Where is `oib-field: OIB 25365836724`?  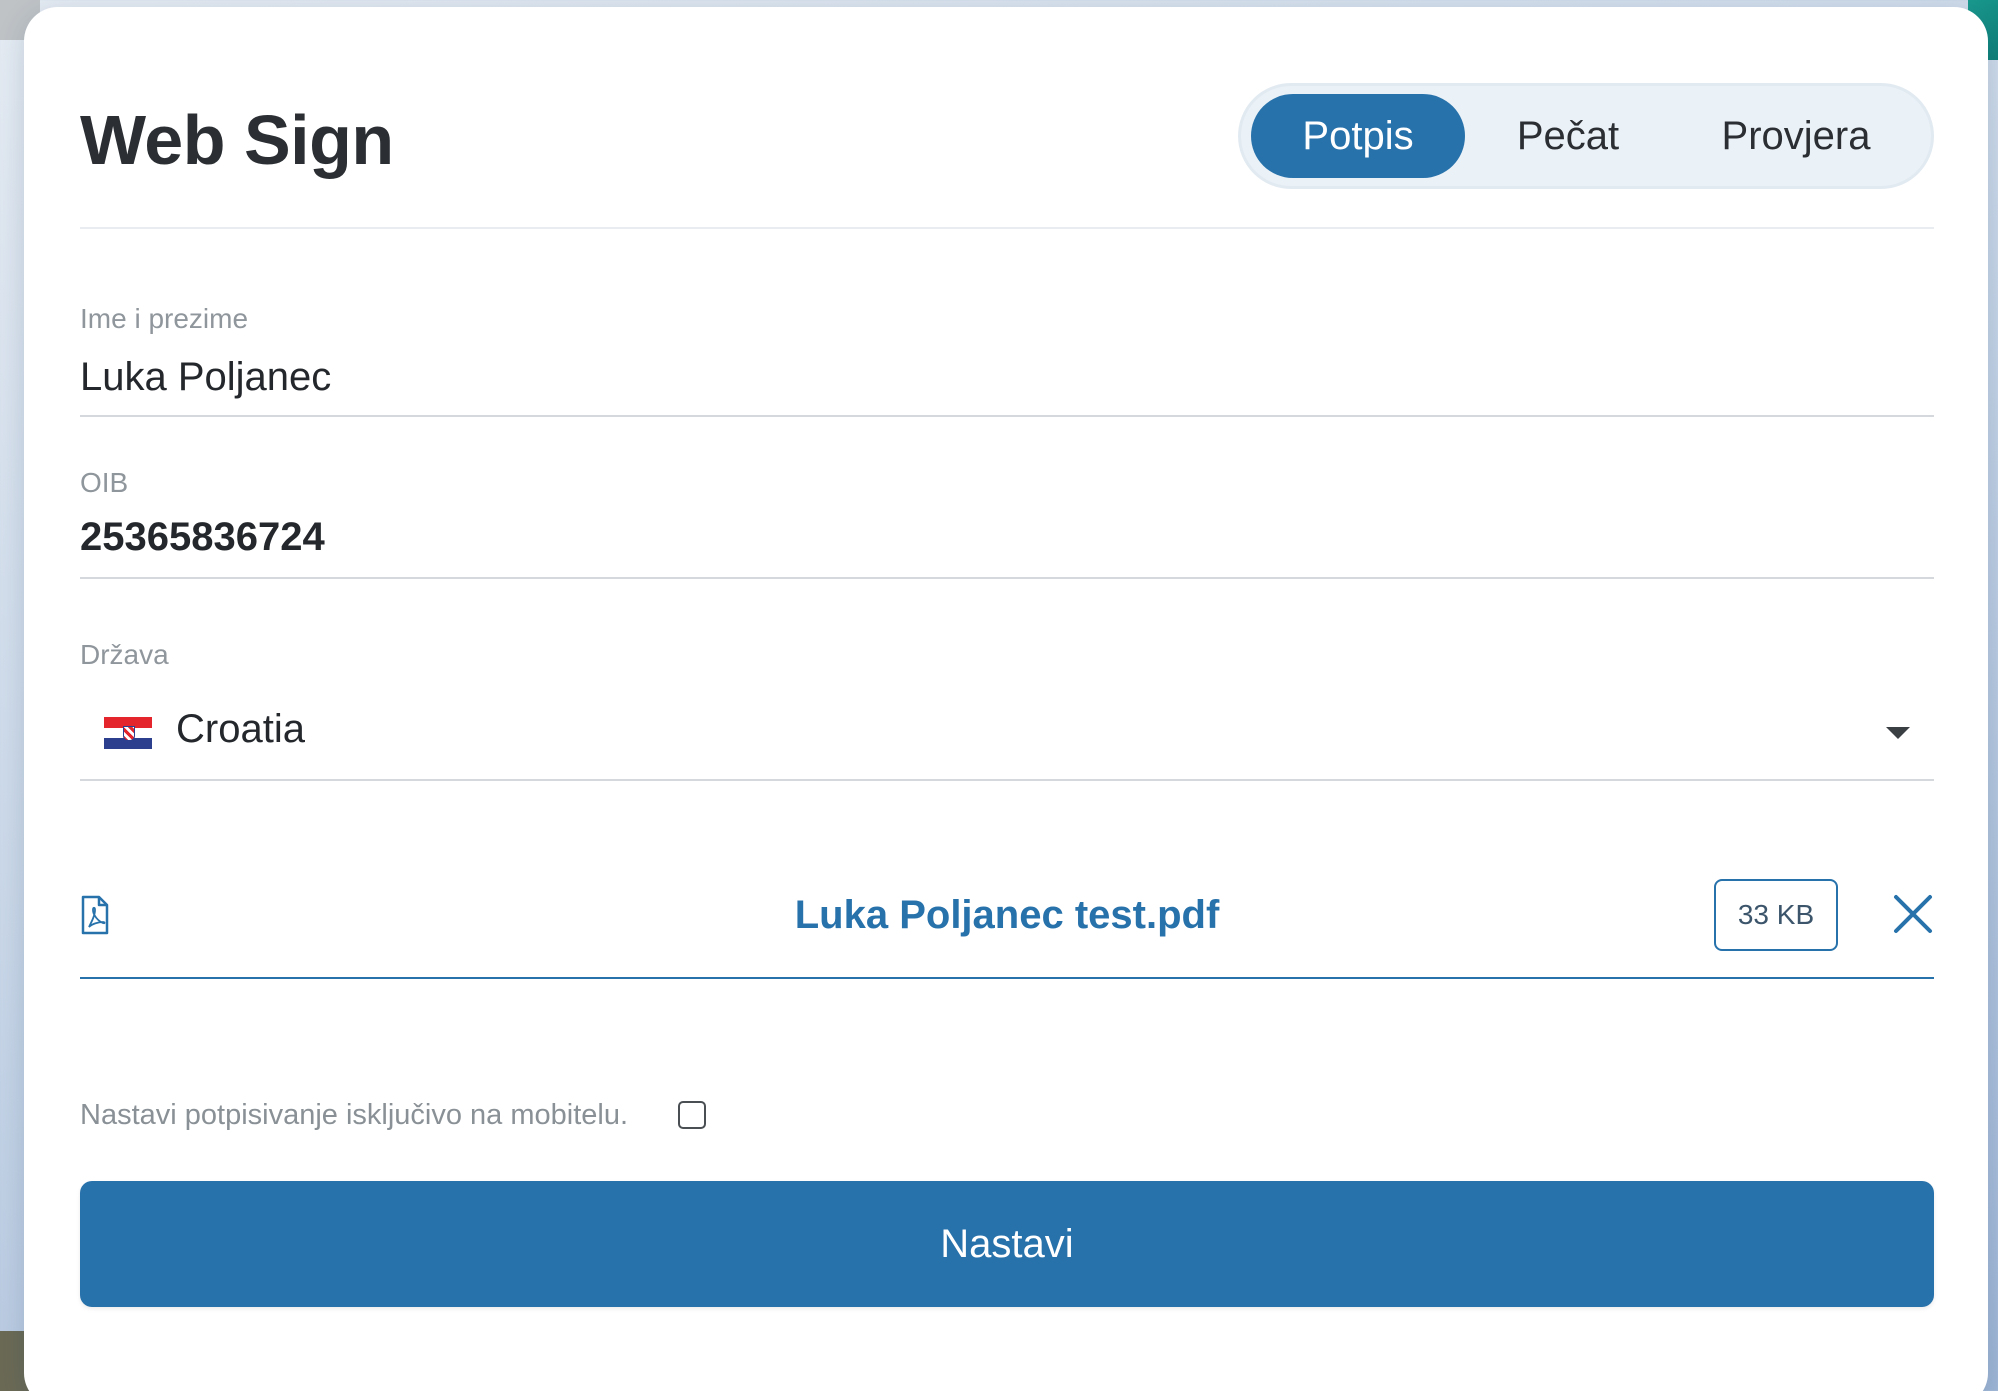 oib-field: OIB 25365836724 is located at coordinates (1007, 519).